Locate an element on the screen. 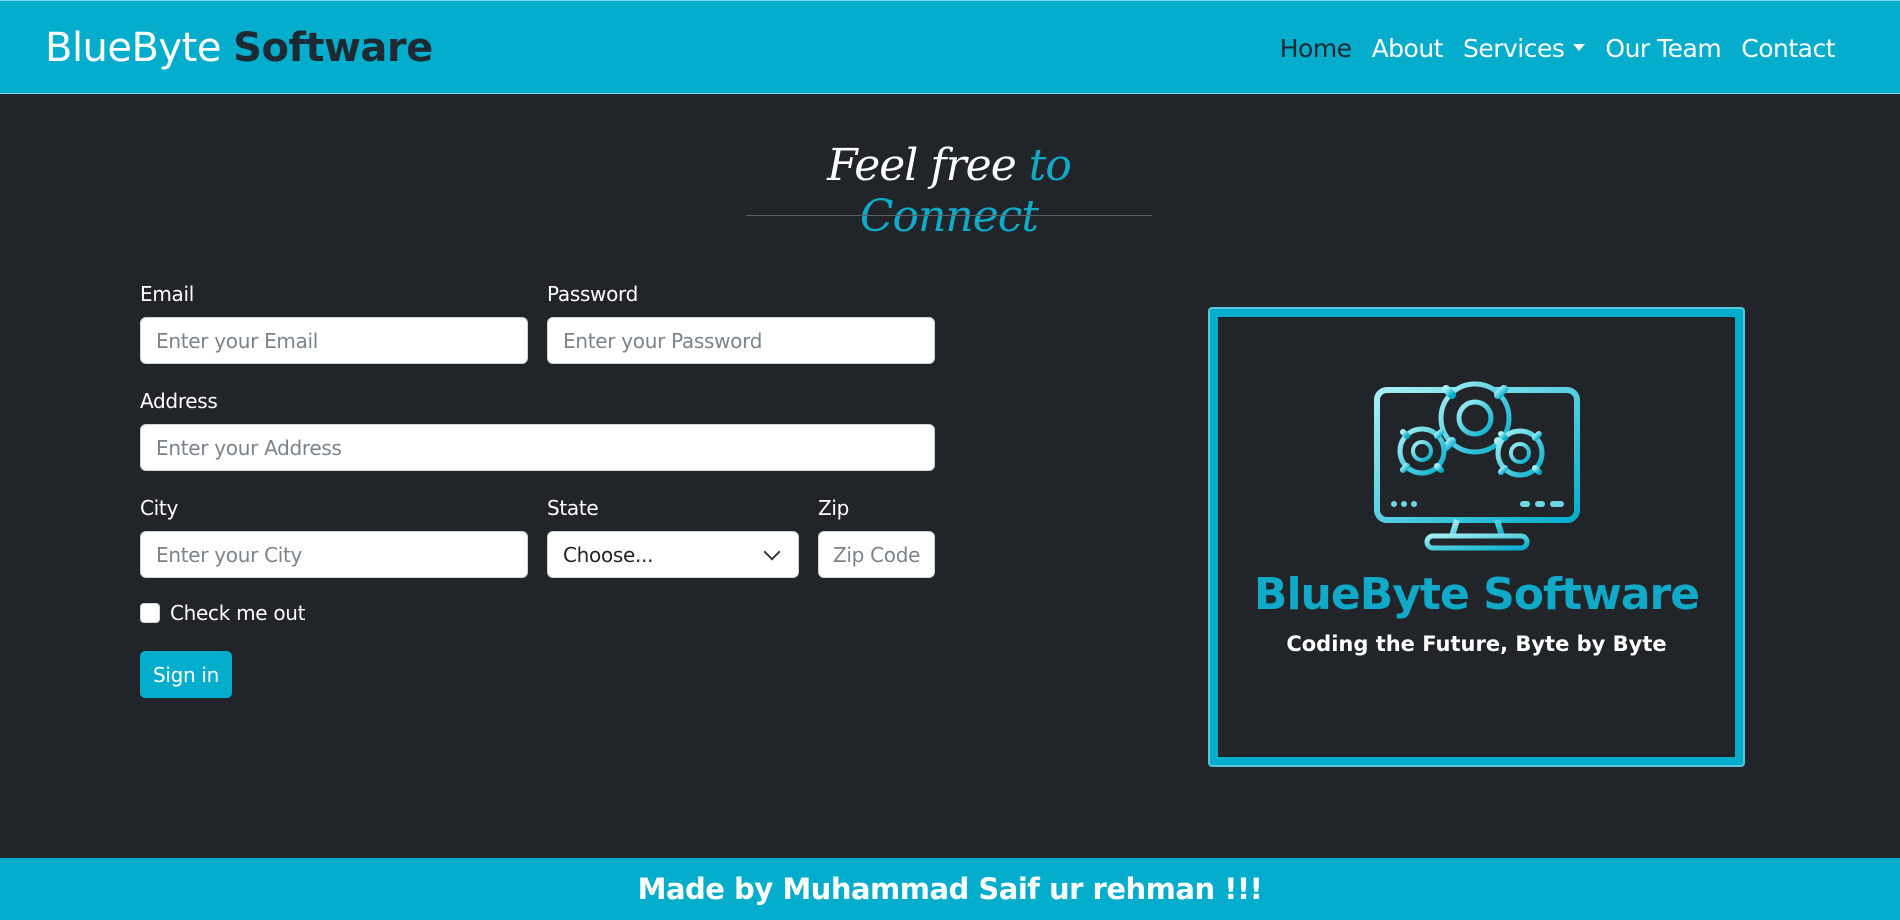  password-input is located at coordinates (741, 340).